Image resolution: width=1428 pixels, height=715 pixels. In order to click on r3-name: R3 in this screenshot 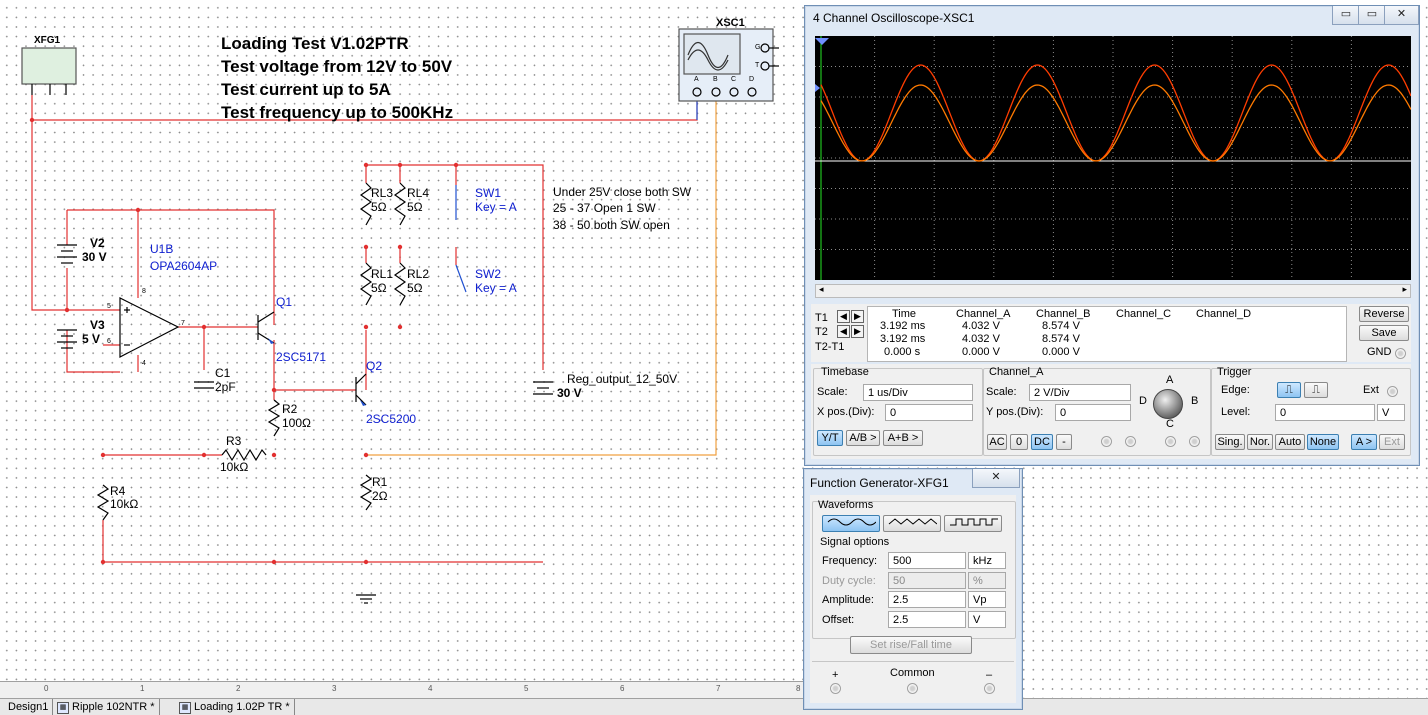, I will do `click(234, 441)`.